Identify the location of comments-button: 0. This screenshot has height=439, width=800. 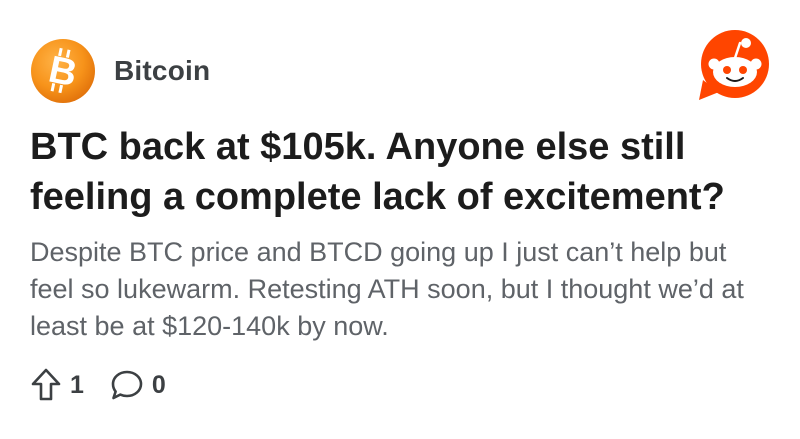
(138, 385).